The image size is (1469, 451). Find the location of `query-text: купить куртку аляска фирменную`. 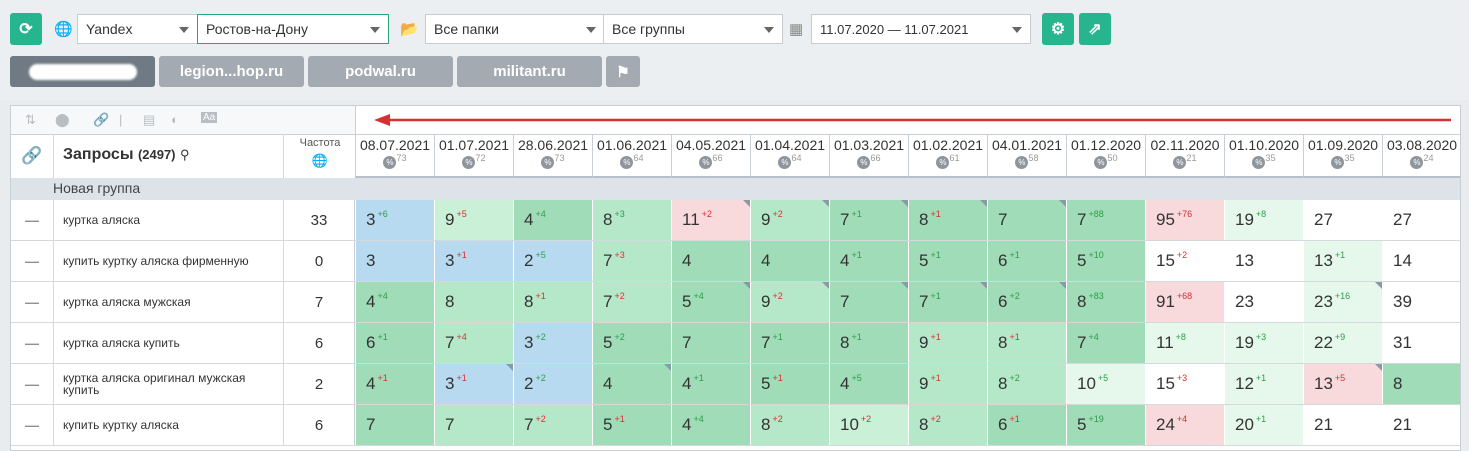

query-text: купить куртку аляска фирменную is located at coordinates (168, 261).